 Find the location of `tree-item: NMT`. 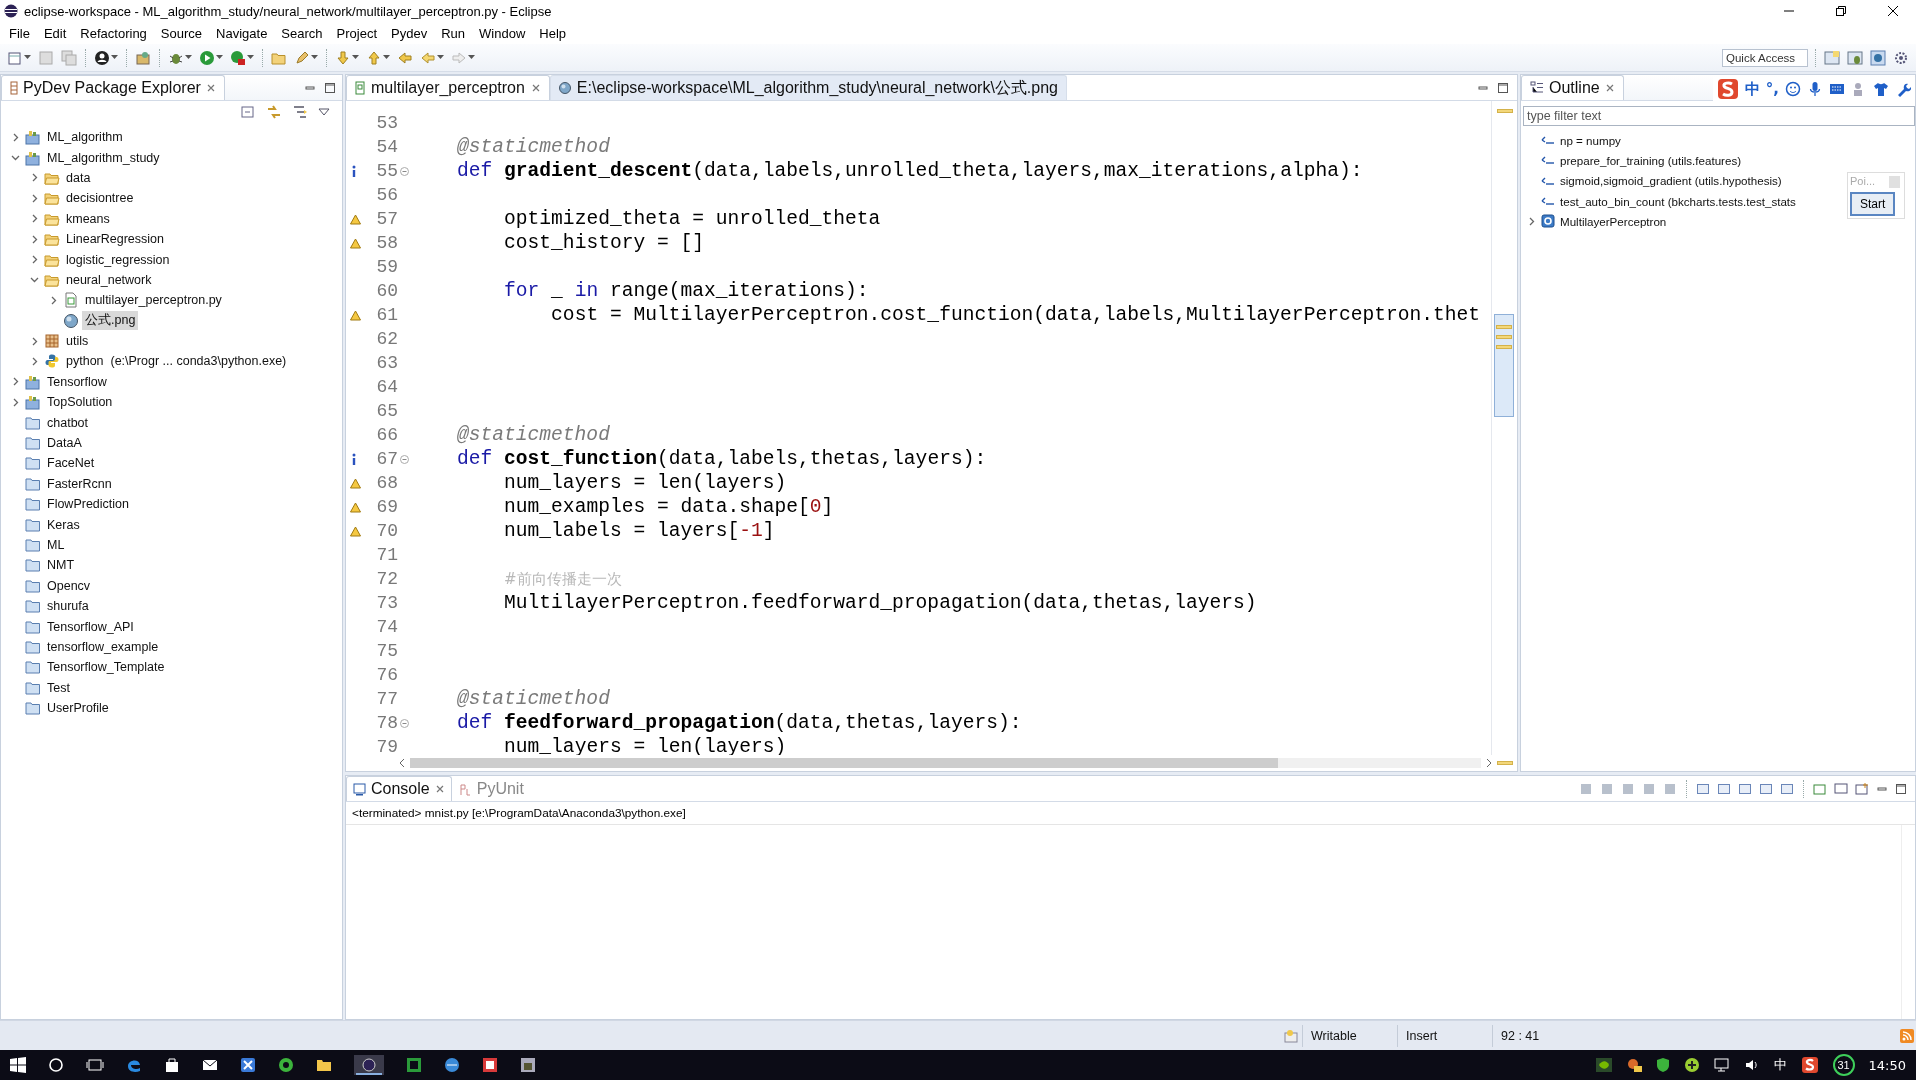

tree-item: NMT is located at coordinates (61, 565).